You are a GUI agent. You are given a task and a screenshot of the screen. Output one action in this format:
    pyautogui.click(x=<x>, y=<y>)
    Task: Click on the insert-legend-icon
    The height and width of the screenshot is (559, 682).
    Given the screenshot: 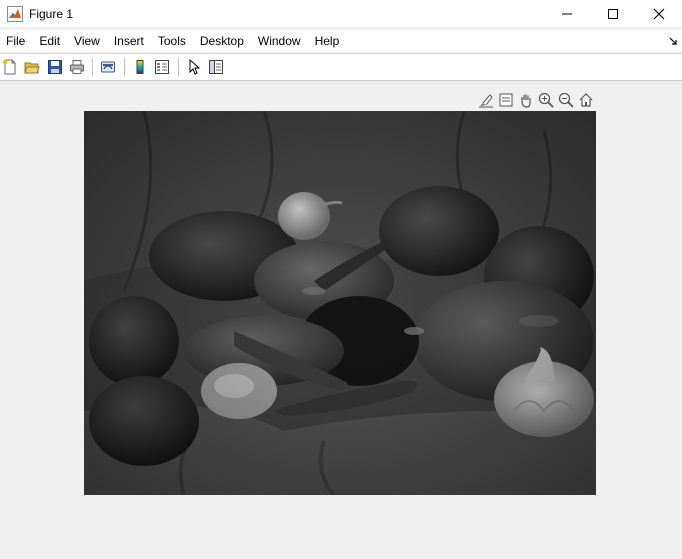 What is the action you would take?
    pyautogui.click(x=162, y=67)
    